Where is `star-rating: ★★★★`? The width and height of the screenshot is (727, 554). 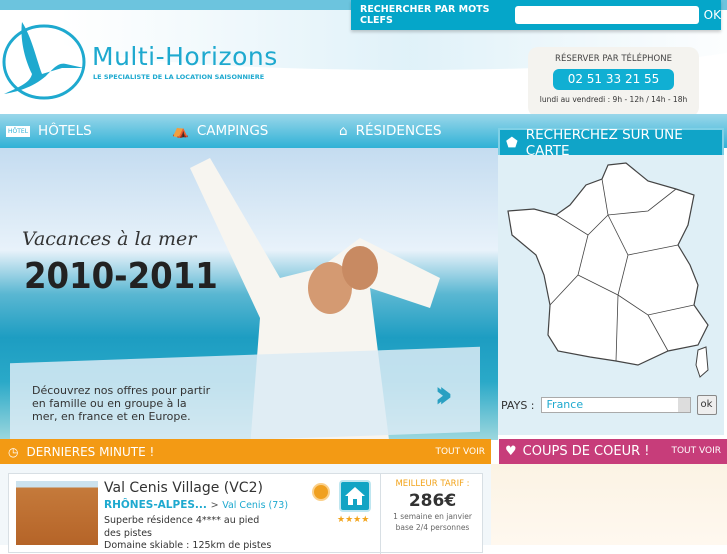 star-rating: ★★★★ is located at coordinates (353, 520).